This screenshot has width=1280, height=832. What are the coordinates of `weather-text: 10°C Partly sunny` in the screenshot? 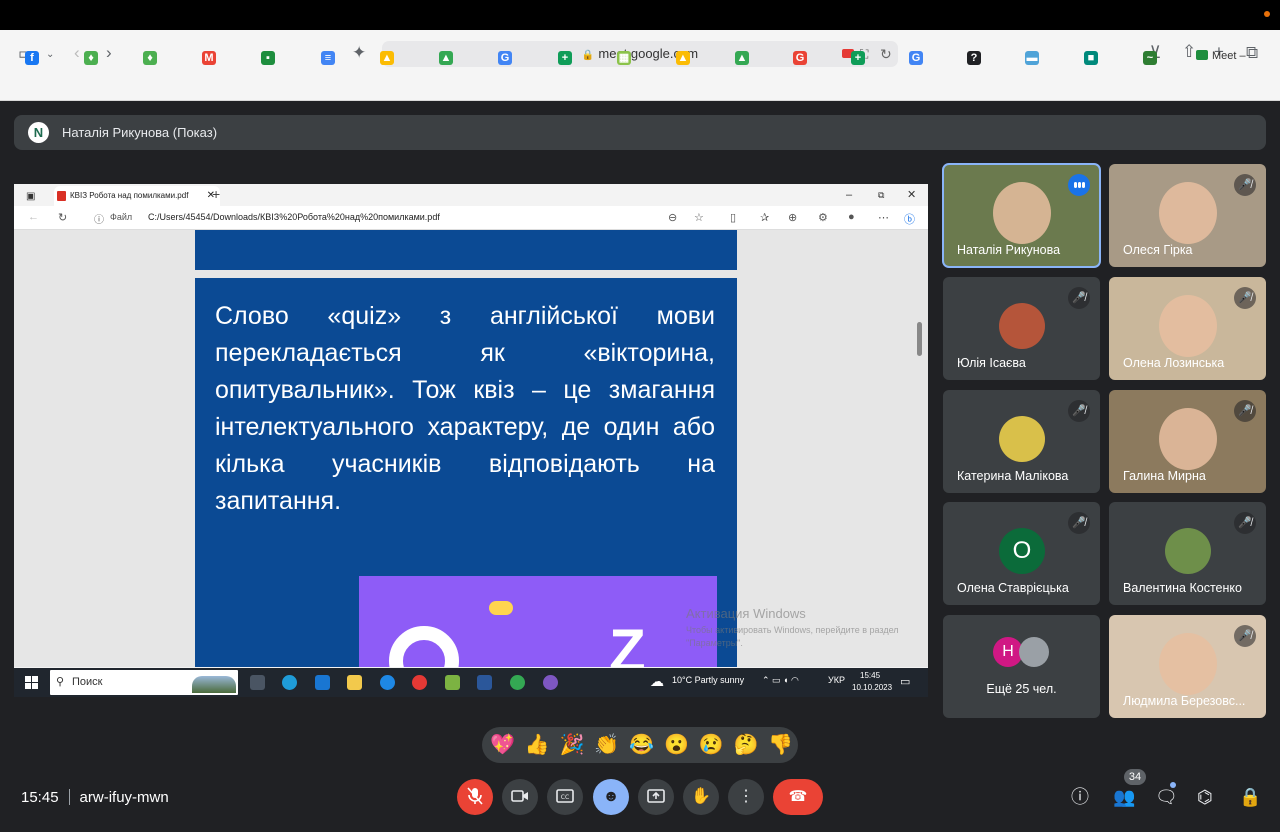 It's located at (708, 680).